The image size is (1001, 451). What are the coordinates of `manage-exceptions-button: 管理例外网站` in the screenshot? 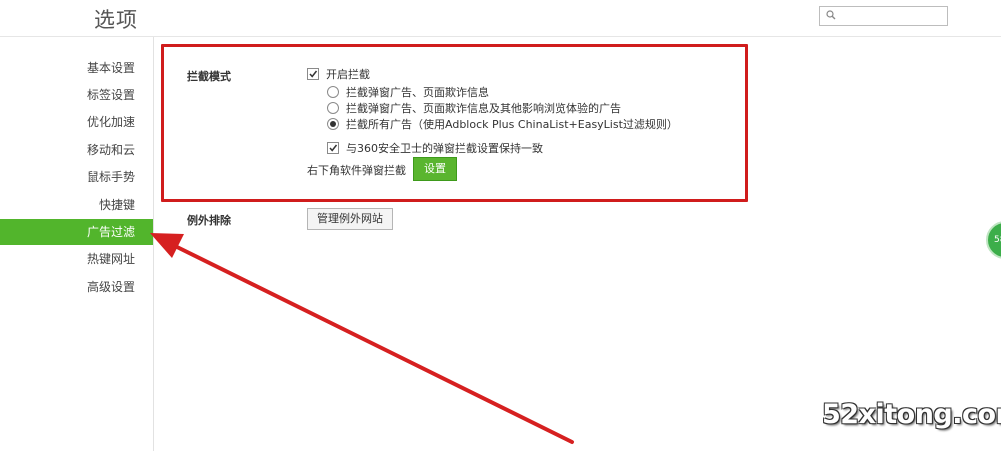 It's located at (350, 219).